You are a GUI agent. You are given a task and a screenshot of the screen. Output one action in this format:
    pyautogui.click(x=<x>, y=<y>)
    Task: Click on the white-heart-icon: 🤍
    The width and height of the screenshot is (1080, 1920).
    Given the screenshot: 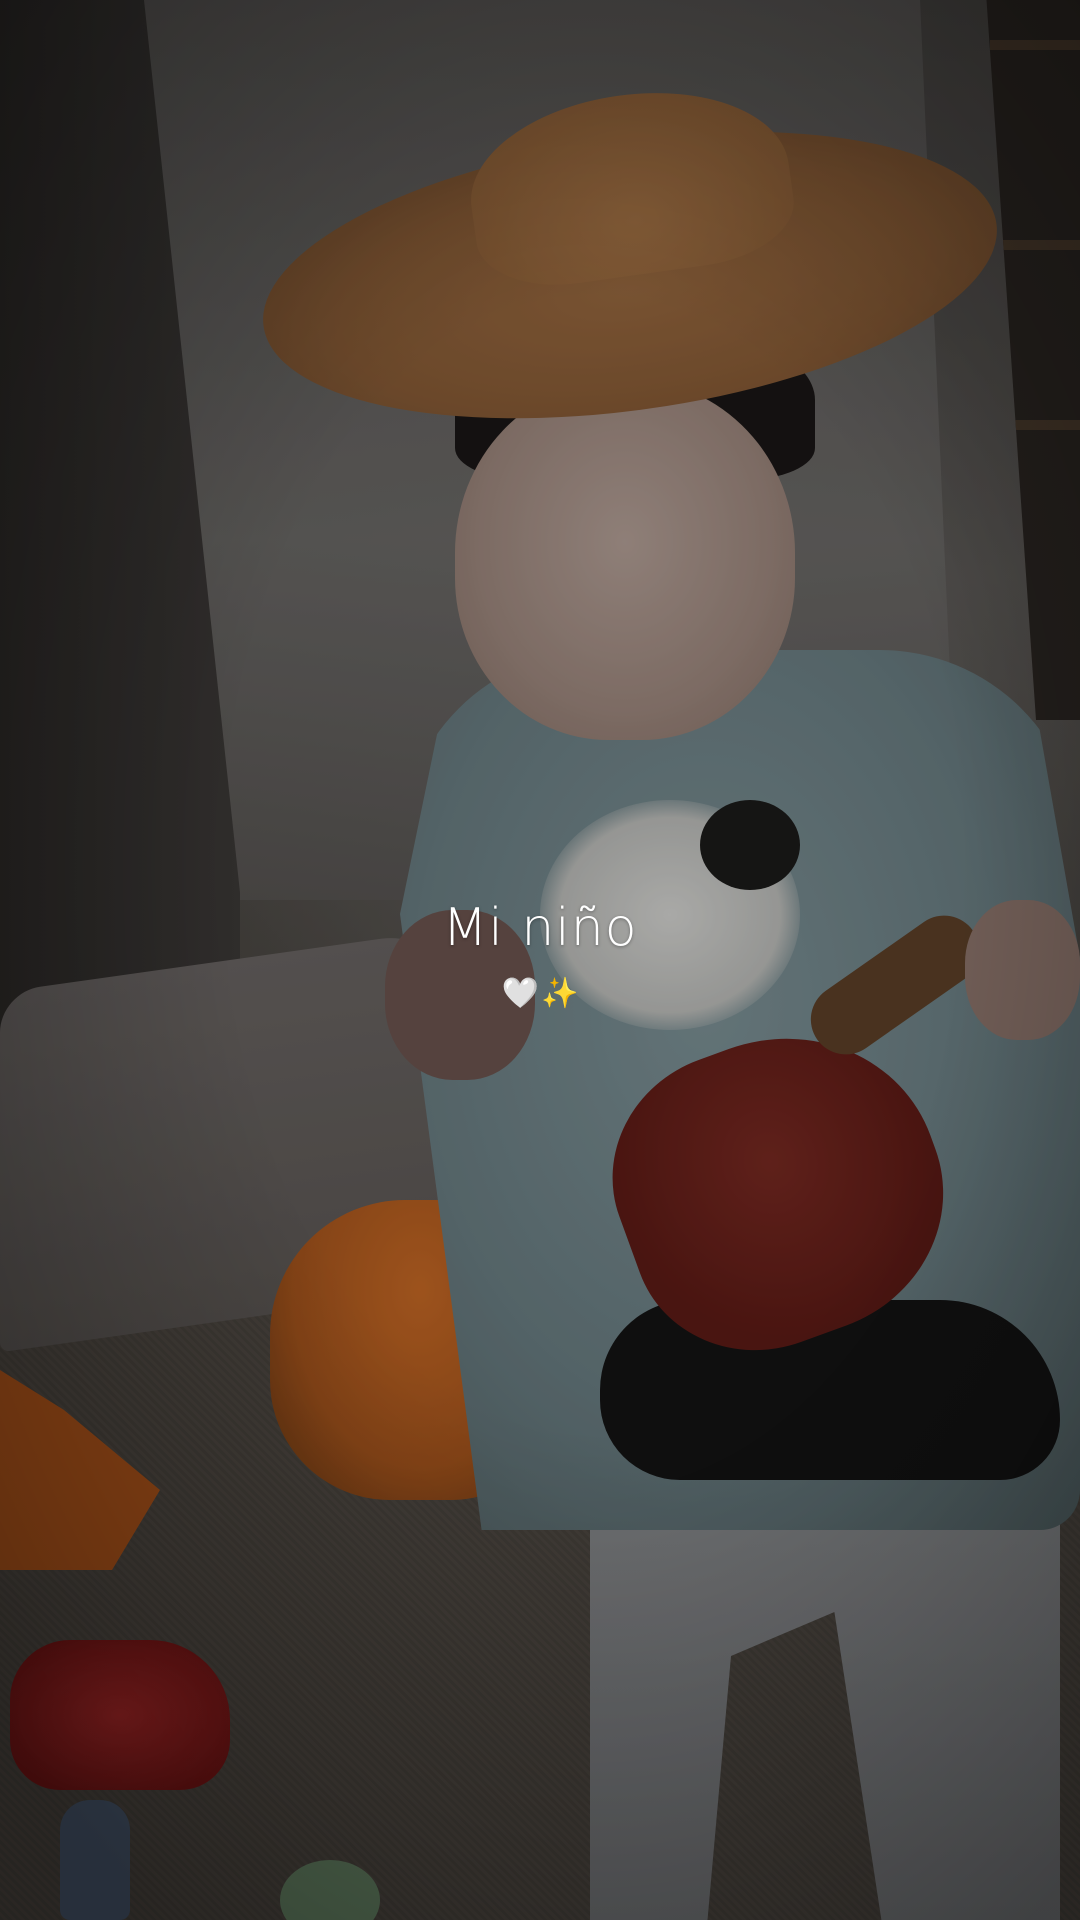 What is the action you would take?
    pyautogui.click(x=520, y=993)
    